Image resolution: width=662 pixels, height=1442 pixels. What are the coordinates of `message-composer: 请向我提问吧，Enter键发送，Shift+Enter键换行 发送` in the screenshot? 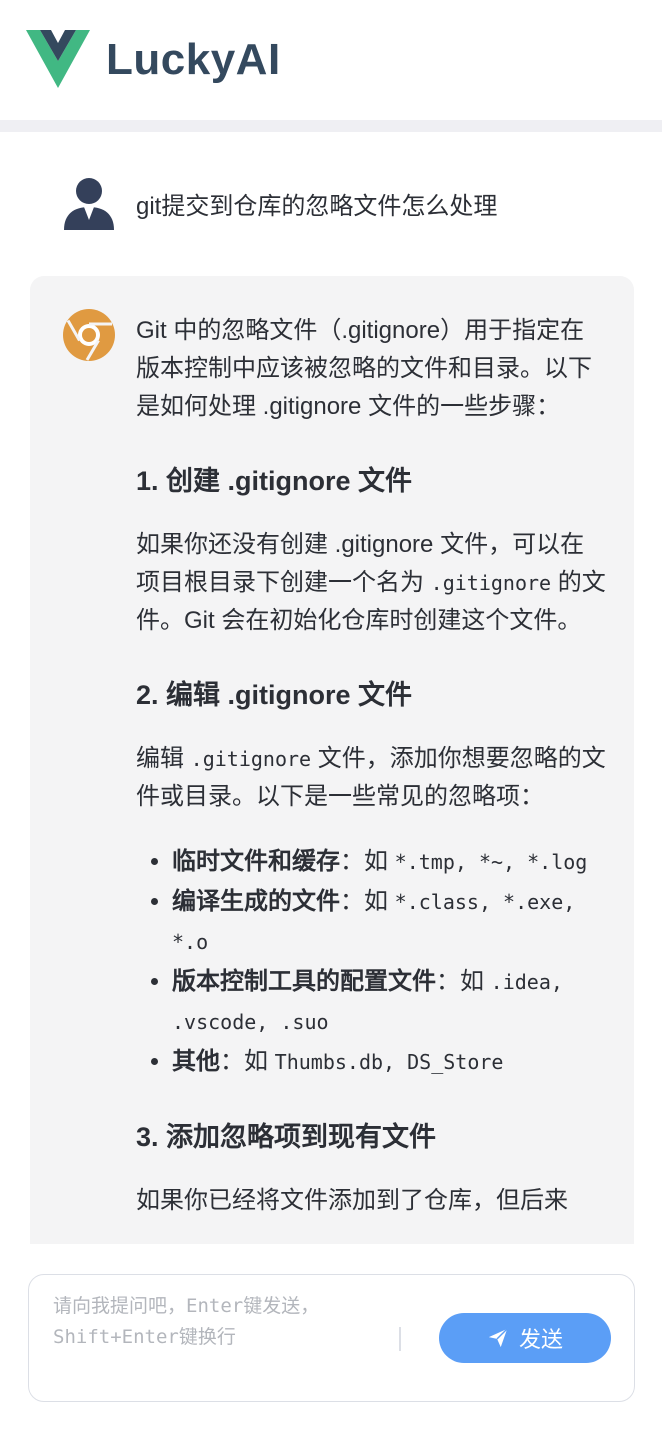 It's located at (331, 1338).